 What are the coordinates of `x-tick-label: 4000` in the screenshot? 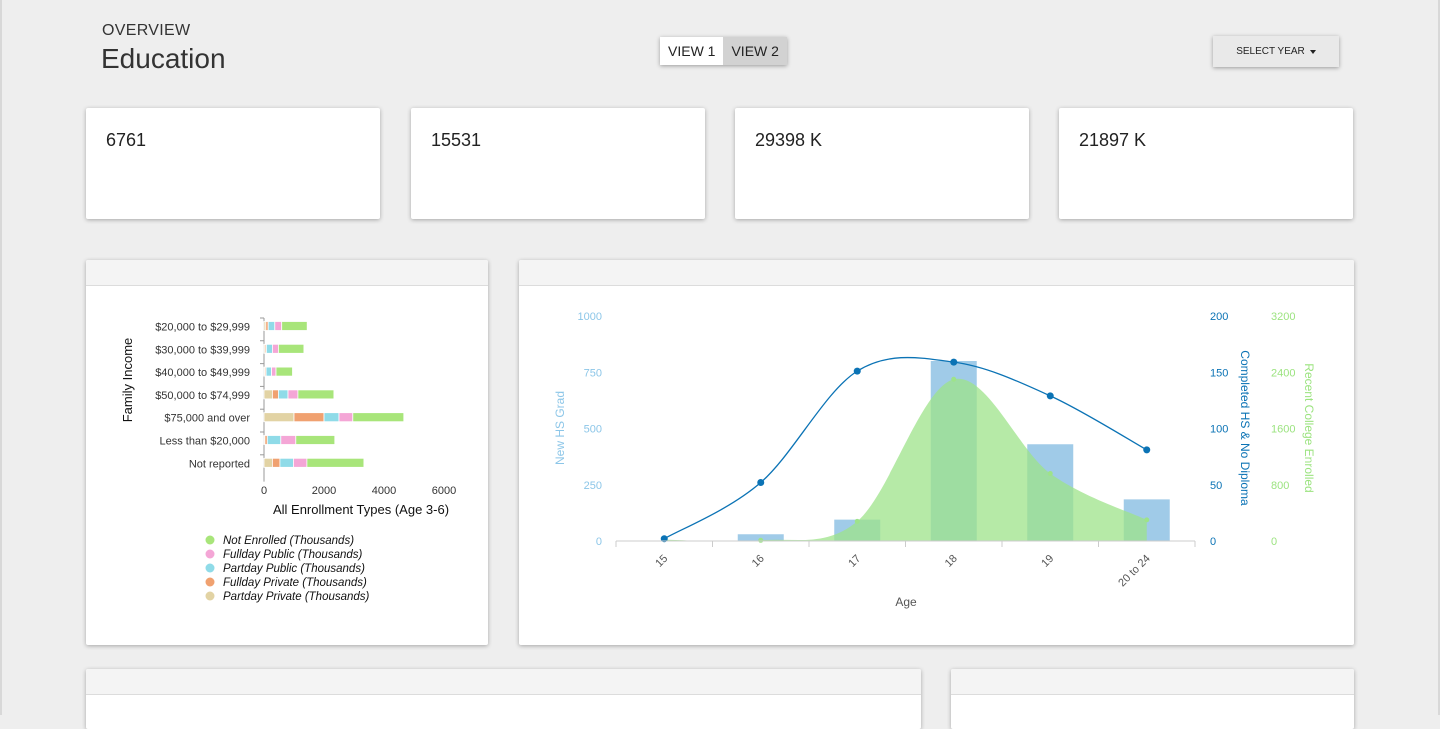 It's located at (384, 491).